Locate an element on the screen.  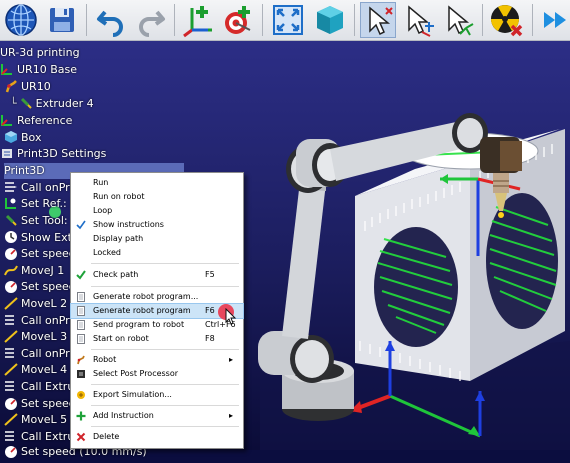
menu-item-send-program: Send program to robot Ctrl+F6 is located at coordinates (157, 325).